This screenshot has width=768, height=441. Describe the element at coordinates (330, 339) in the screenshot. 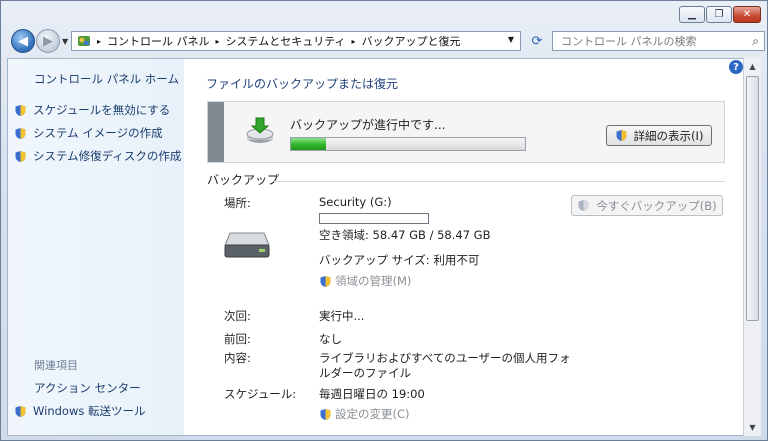

I see `last-value: なし` at that location.